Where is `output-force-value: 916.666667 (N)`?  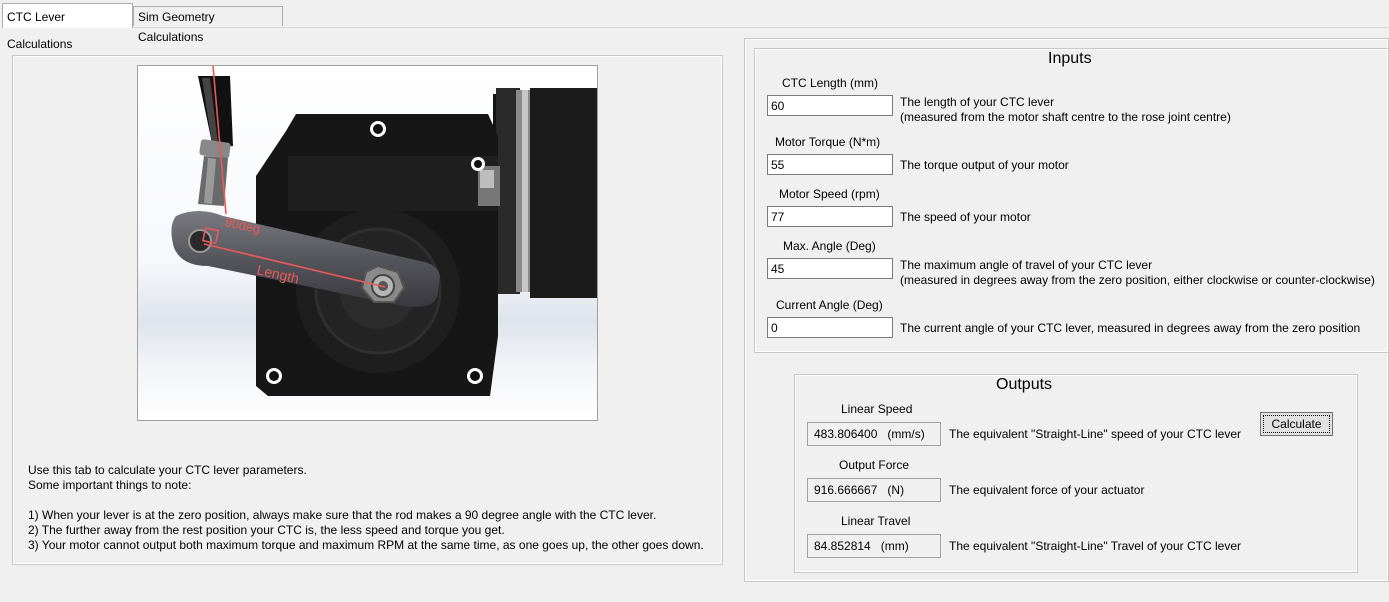 output-force-value: 916.666667 (N) is located at coordinates (874, 490).